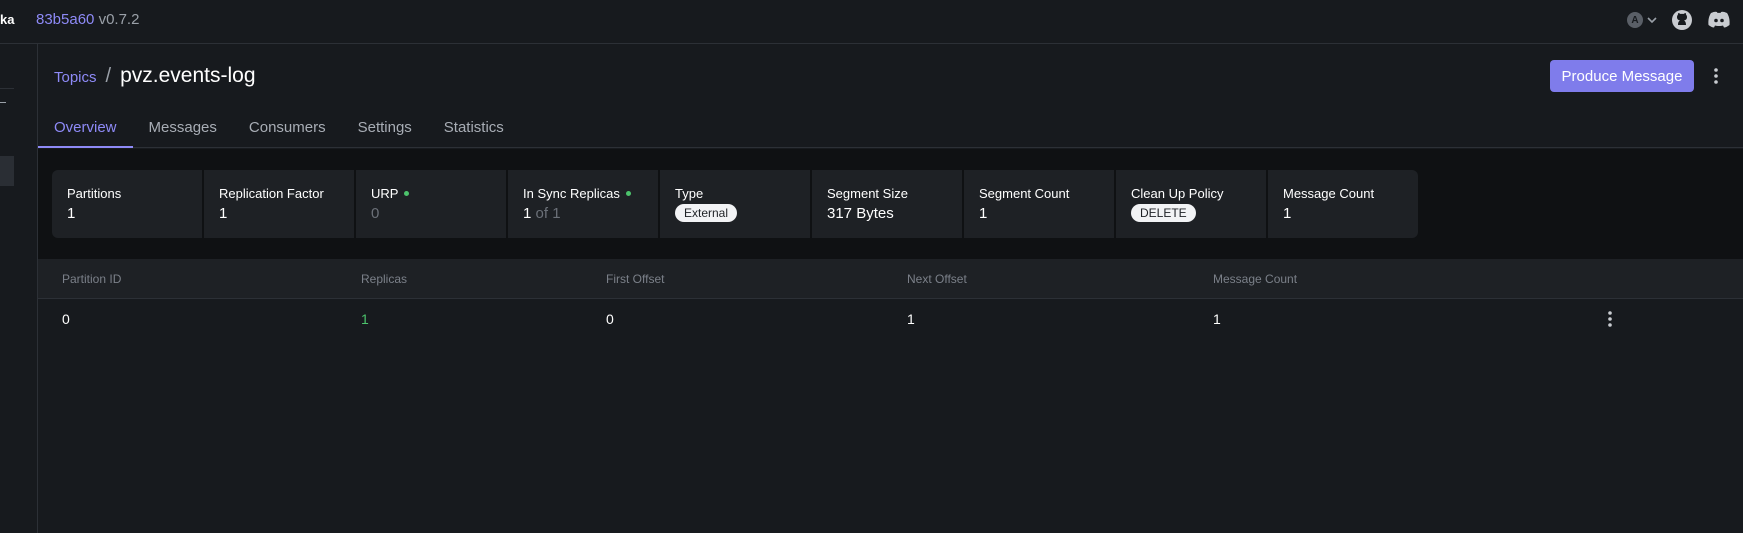  Describe the element at coordinates (1024, 193) in the screenshot. I see `stat-label: Segment Count` at that location.